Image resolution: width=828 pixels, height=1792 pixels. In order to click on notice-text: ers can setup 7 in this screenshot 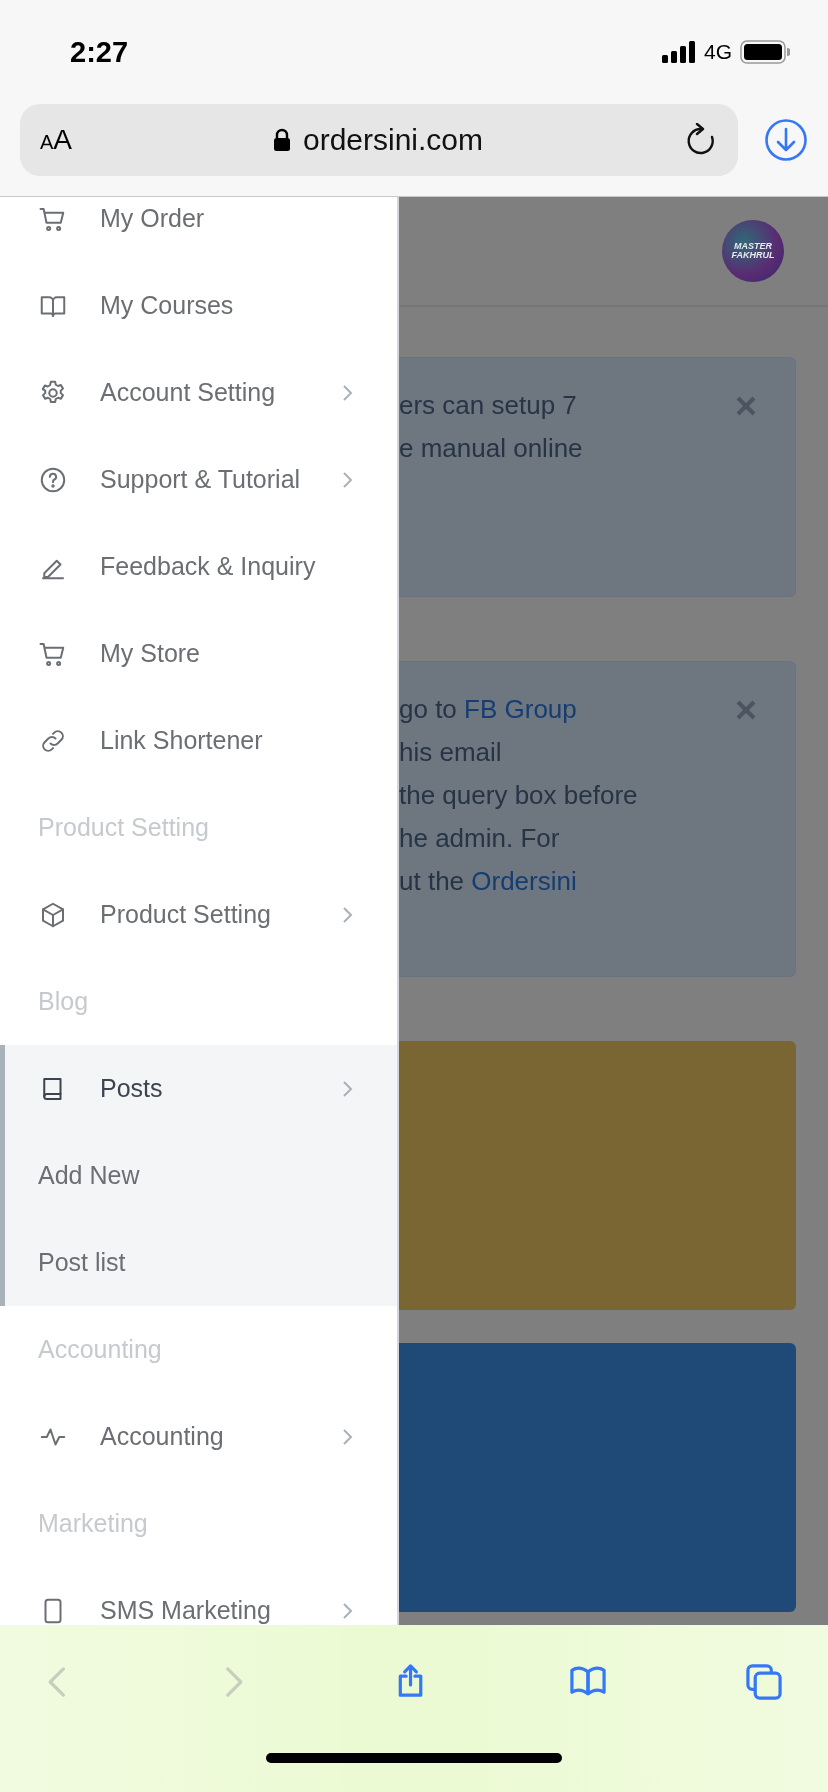, I will do `click(488, 405)`.